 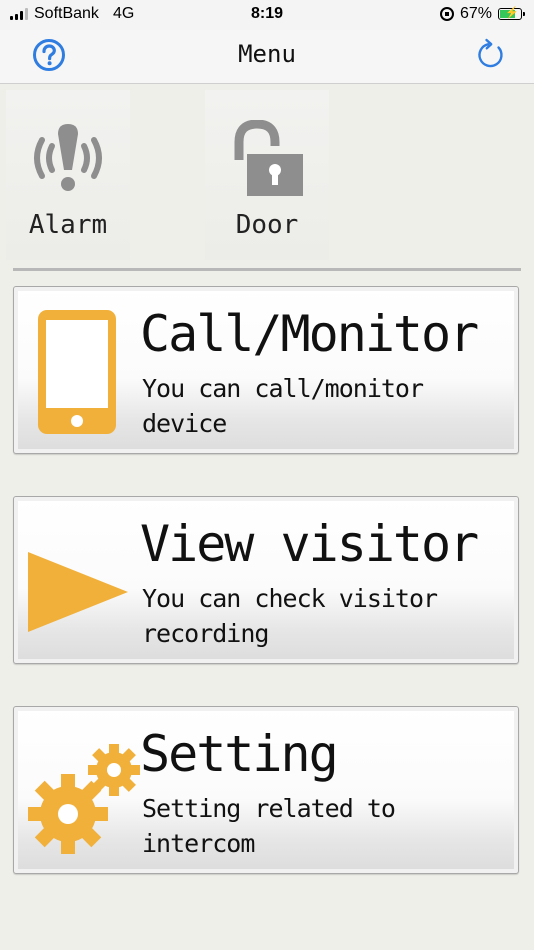 I want to click on nav-bar: Menu, so click(x=267, y=57).